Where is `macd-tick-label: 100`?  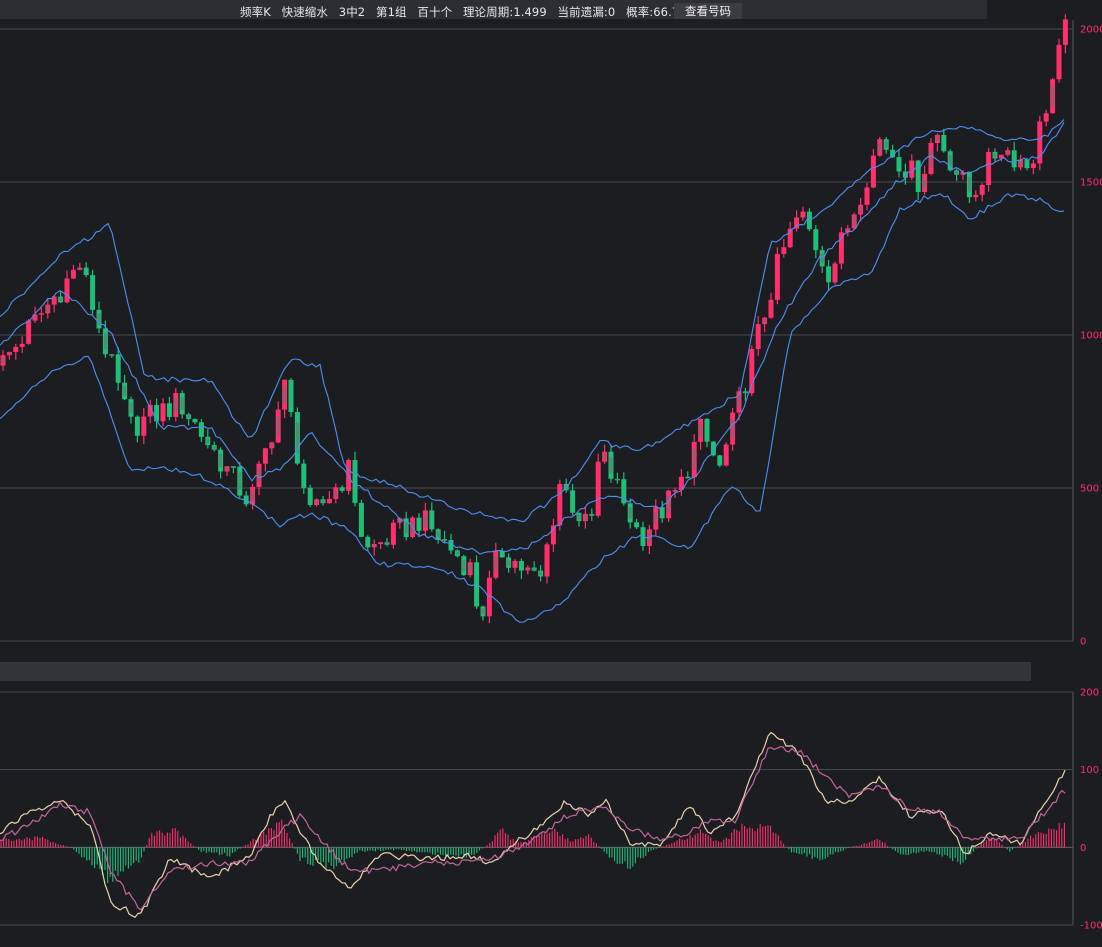 macd-tick-label: 100 is located at coordinates (1089, 770).